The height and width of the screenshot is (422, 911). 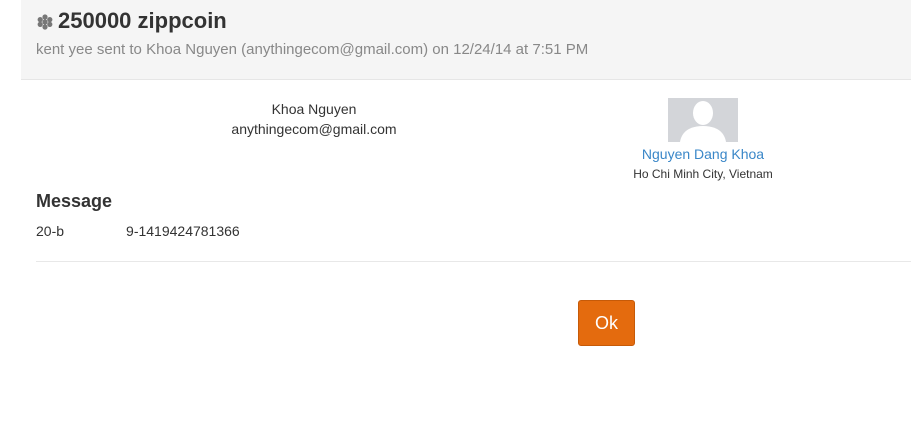 What do you see at coordinates (703, 174) in the screenshot?
I see `profile-location: Ho Chi Minh City, Vietnam` at bounding box center [703, 174].